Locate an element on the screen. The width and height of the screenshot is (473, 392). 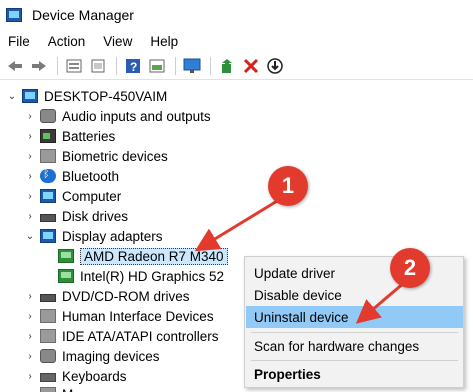
monitor-icon is located at coordinates (192, 66).